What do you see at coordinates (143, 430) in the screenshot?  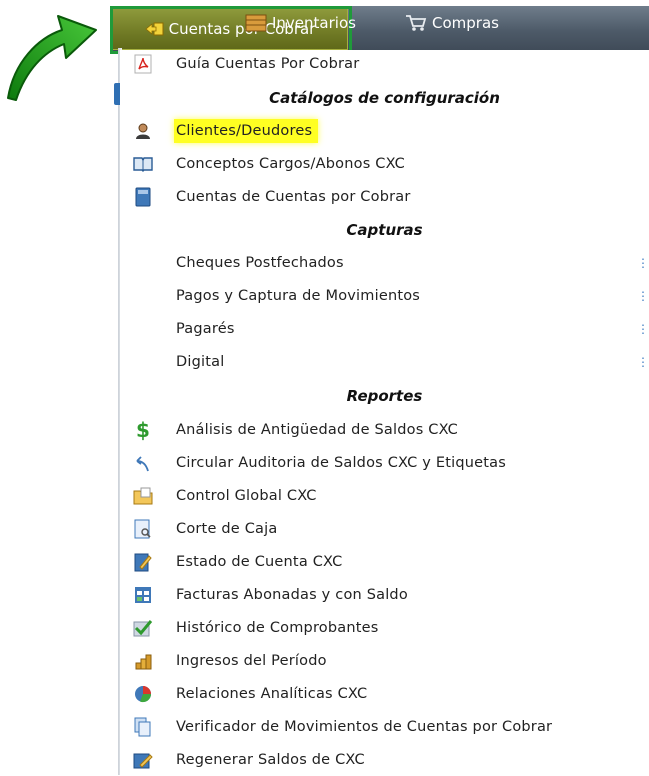 I see `dollar-sign-icon: $` at bounding box center [143, 430].